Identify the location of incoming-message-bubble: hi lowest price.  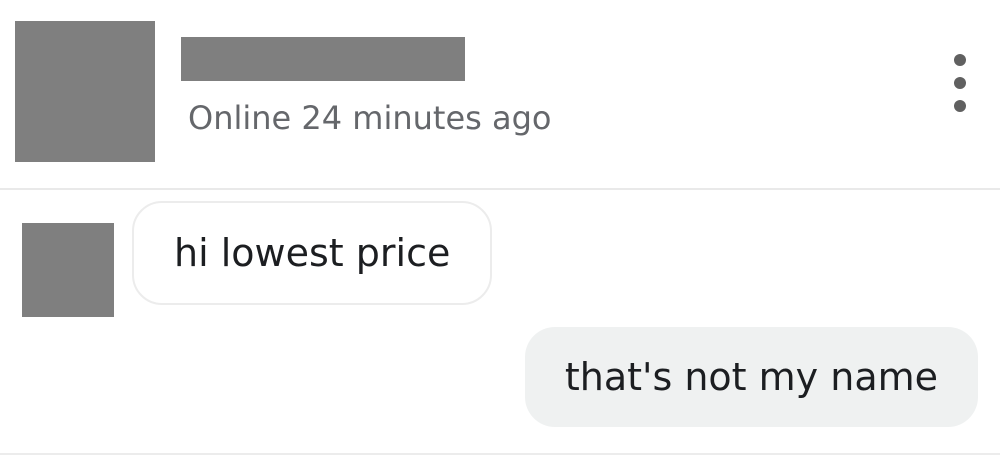
(312, 253).